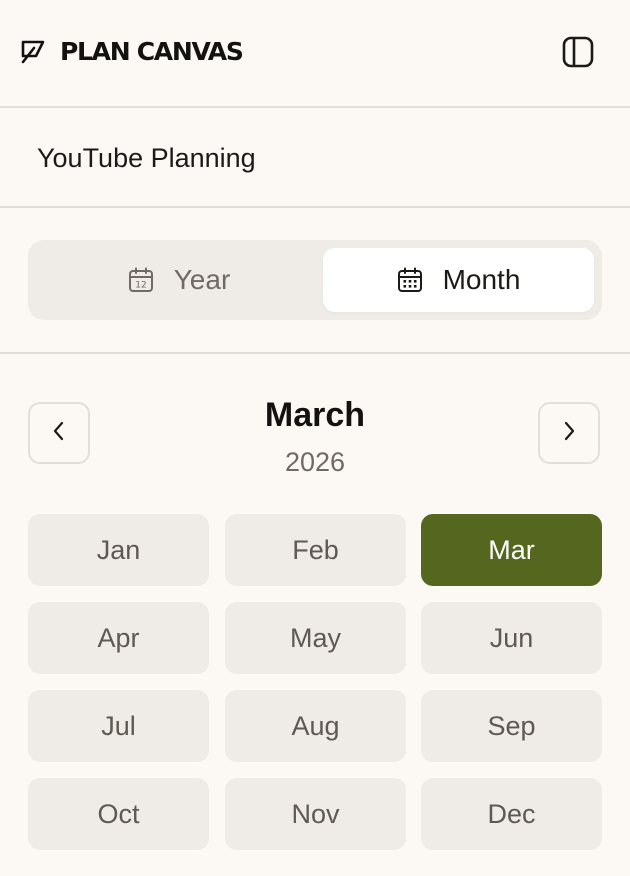  Describe the element at coordinates (141, 280) in the screenshot. I see `calendar-12-icon: 12` at that location.